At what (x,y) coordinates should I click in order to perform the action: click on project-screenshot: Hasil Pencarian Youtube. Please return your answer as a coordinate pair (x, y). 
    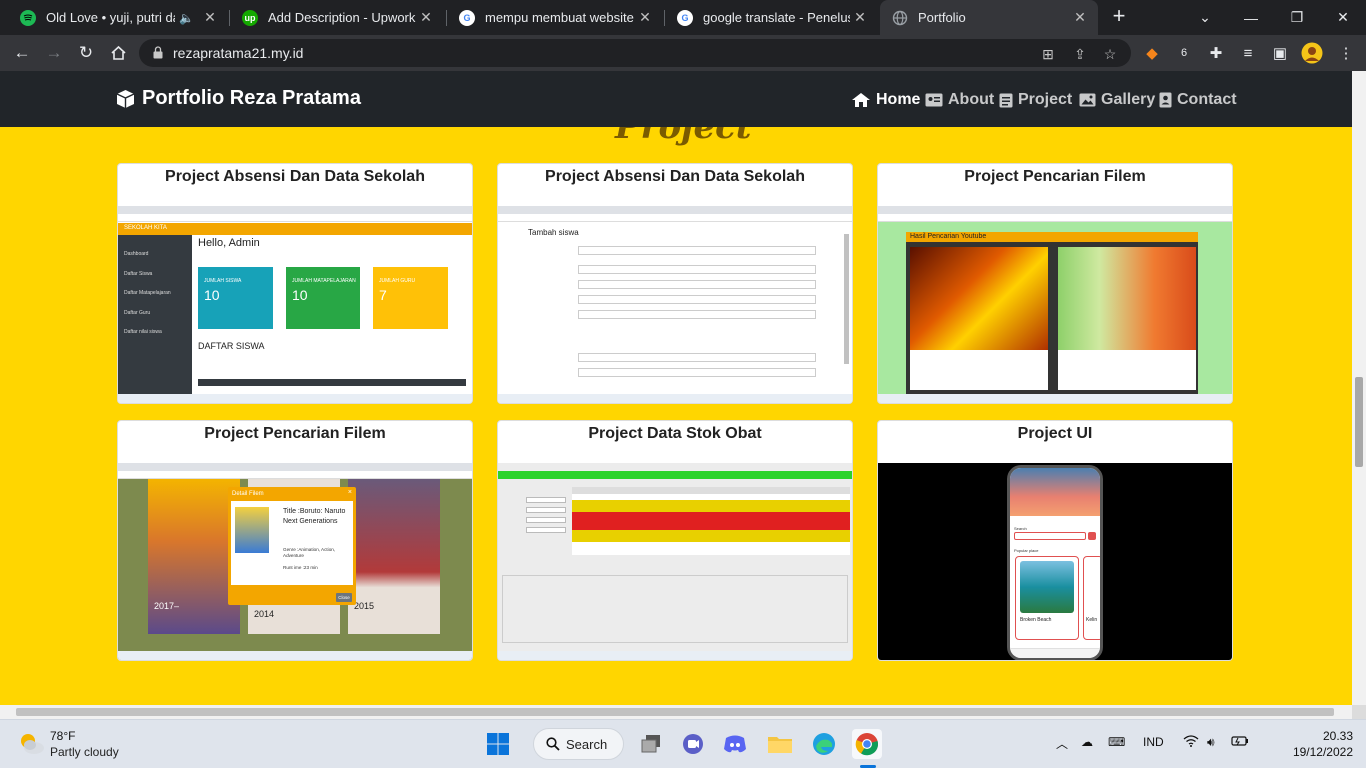
    Looking at the image, I should click on (1055, 304).